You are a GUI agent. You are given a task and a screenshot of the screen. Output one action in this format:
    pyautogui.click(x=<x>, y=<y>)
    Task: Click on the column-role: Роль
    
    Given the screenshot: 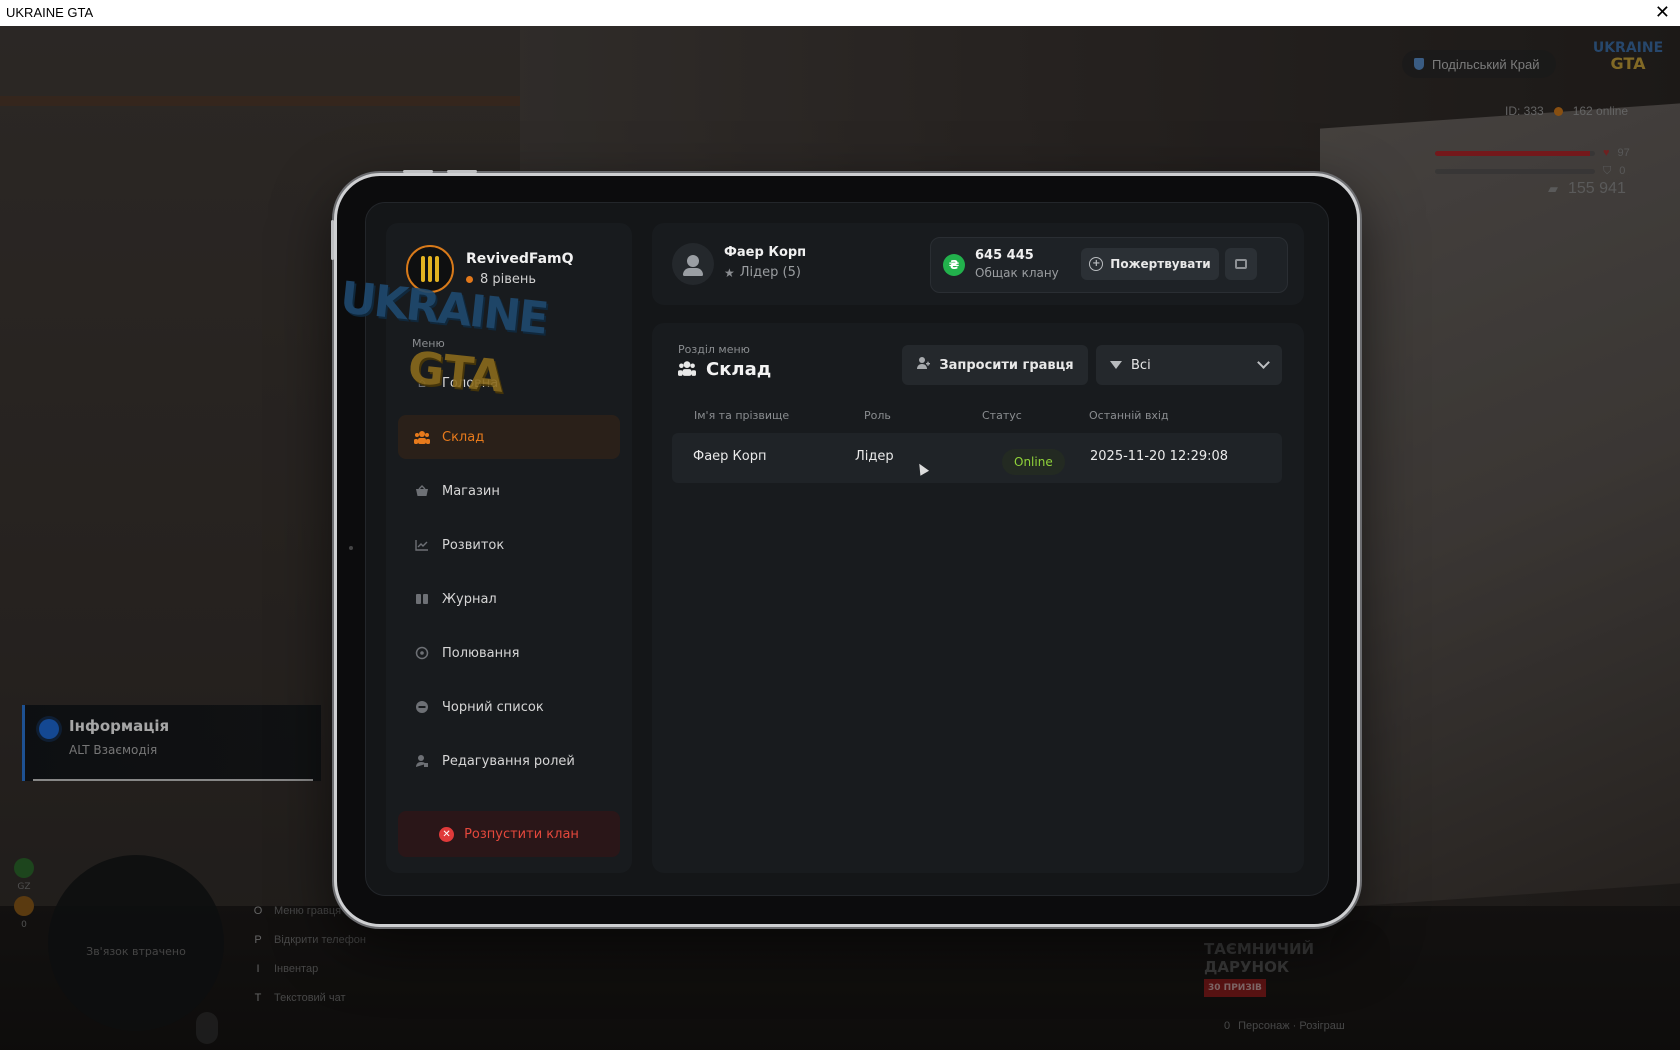 What is the action you would take?
    pyautogui.click(x=877, y=415)
    